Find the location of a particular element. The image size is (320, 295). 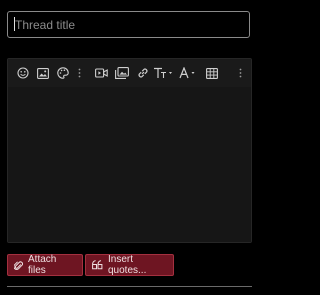

smiley-icon is located at coordinates (23, 73).